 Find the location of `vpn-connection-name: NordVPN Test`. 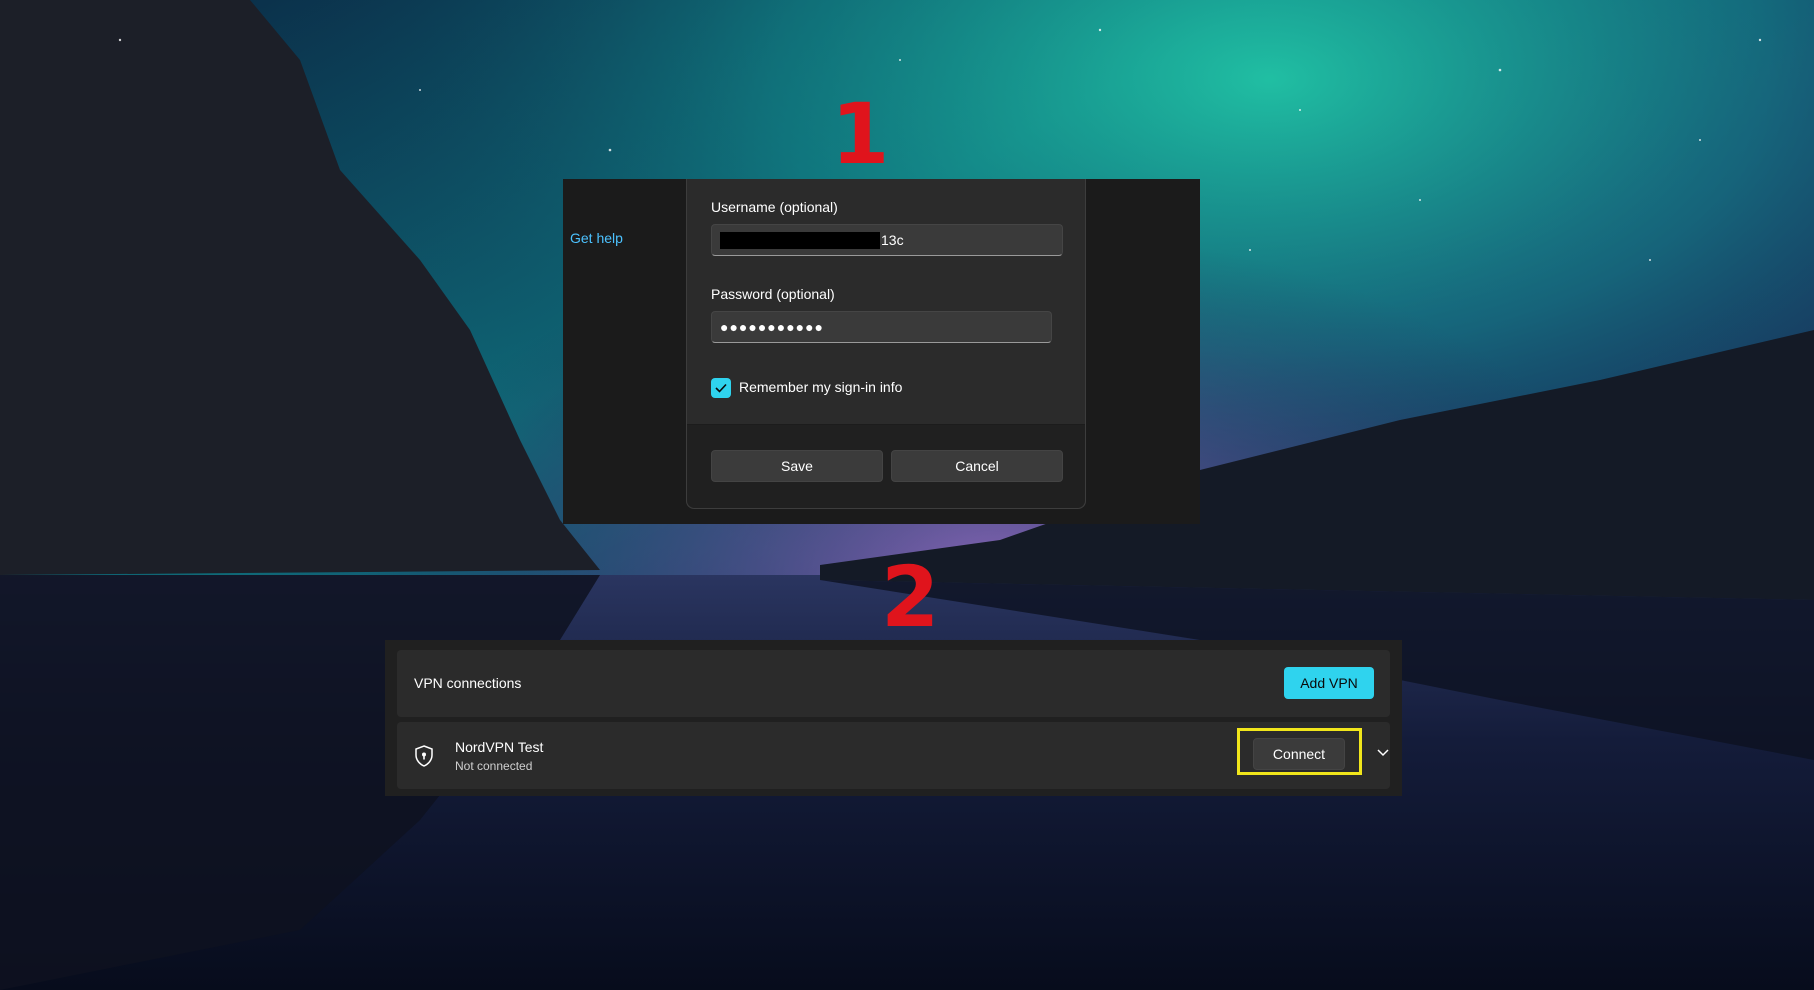

vpn-connection-name: NordVPN Test is located at coordinates (499, 747).